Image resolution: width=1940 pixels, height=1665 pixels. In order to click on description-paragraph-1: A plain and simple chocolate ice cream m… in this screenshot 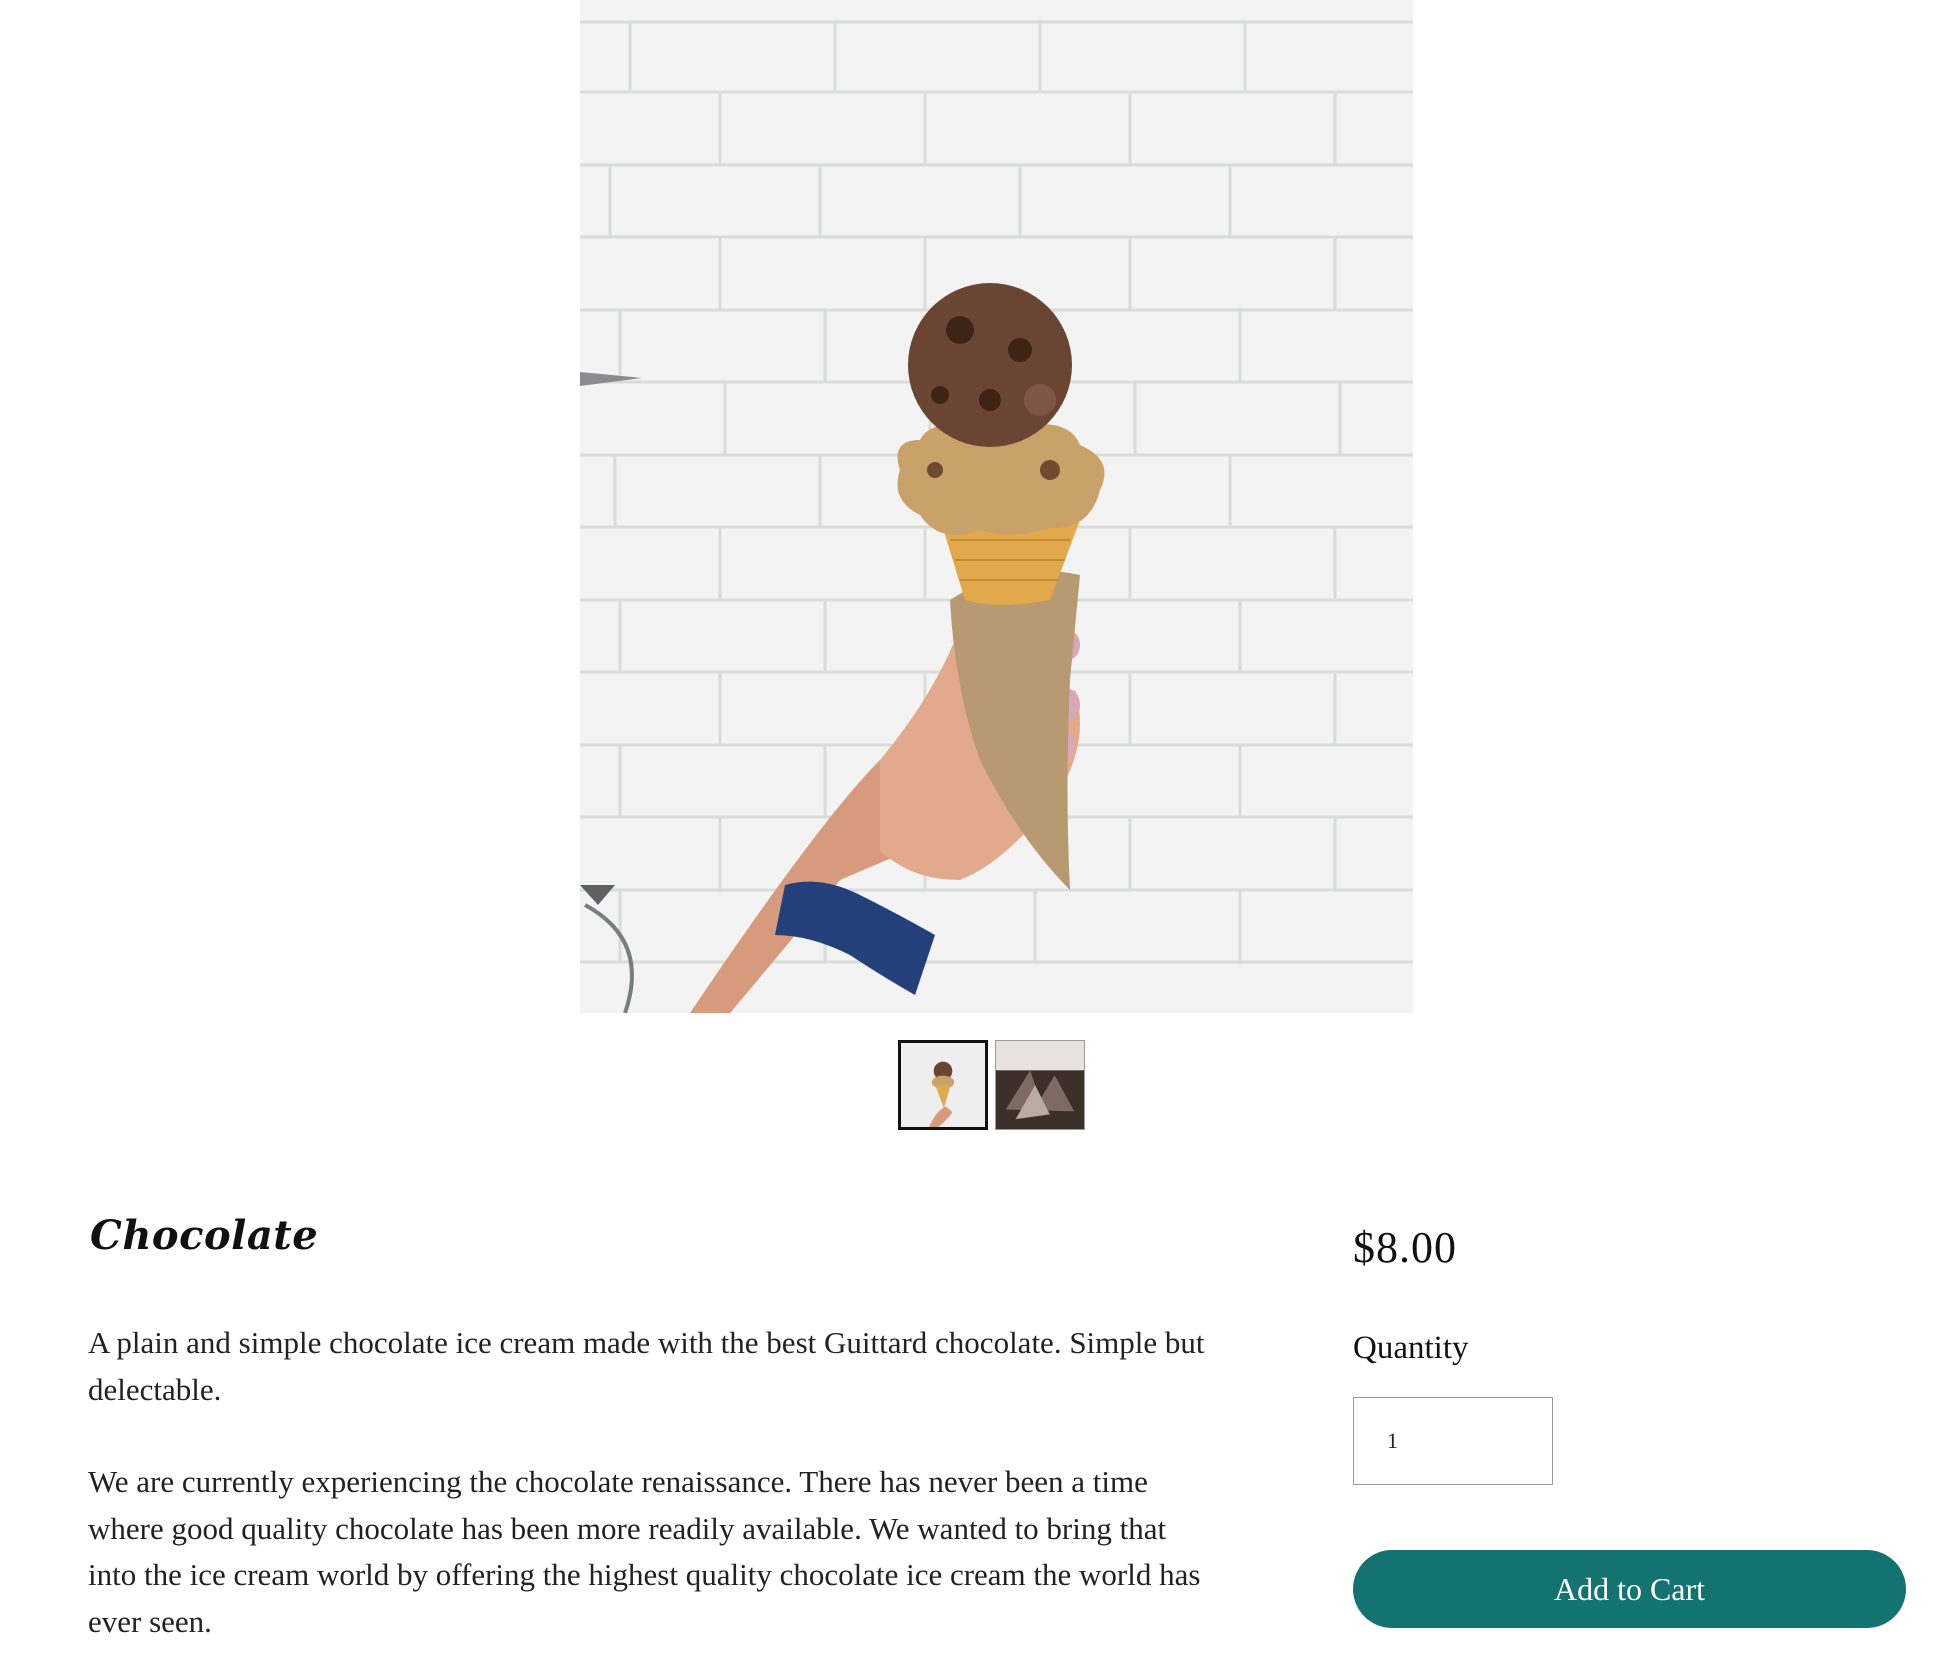, I will do `click(646, 1366)`.